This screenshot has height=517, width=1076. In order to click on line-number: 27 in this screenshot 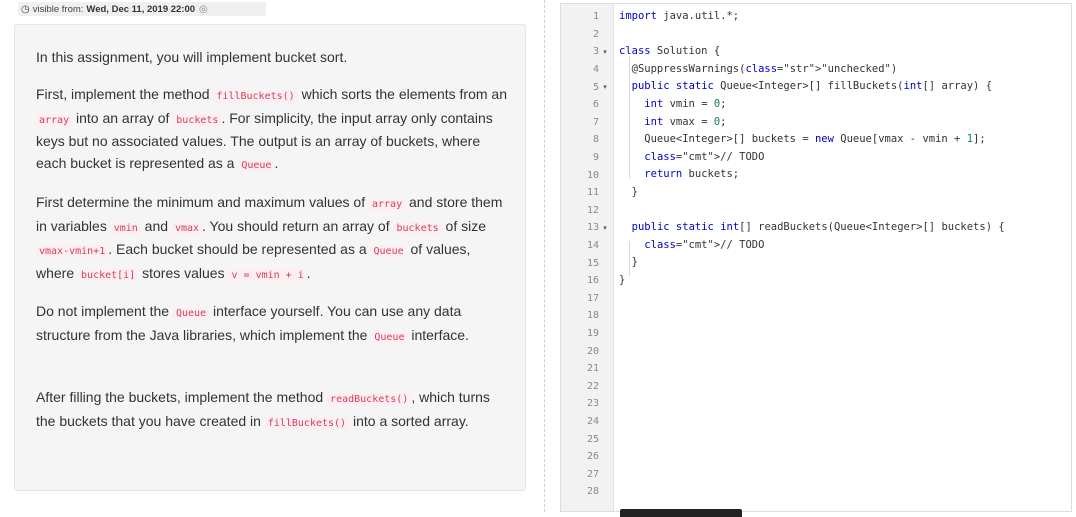, I will do `click(592, 474)`.